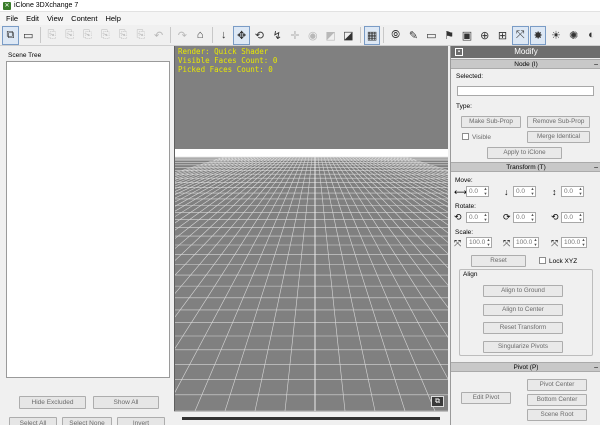 This screenshot has height=425, width=600. I want to click on lock-xyz-checkbox, so click(542, 260).